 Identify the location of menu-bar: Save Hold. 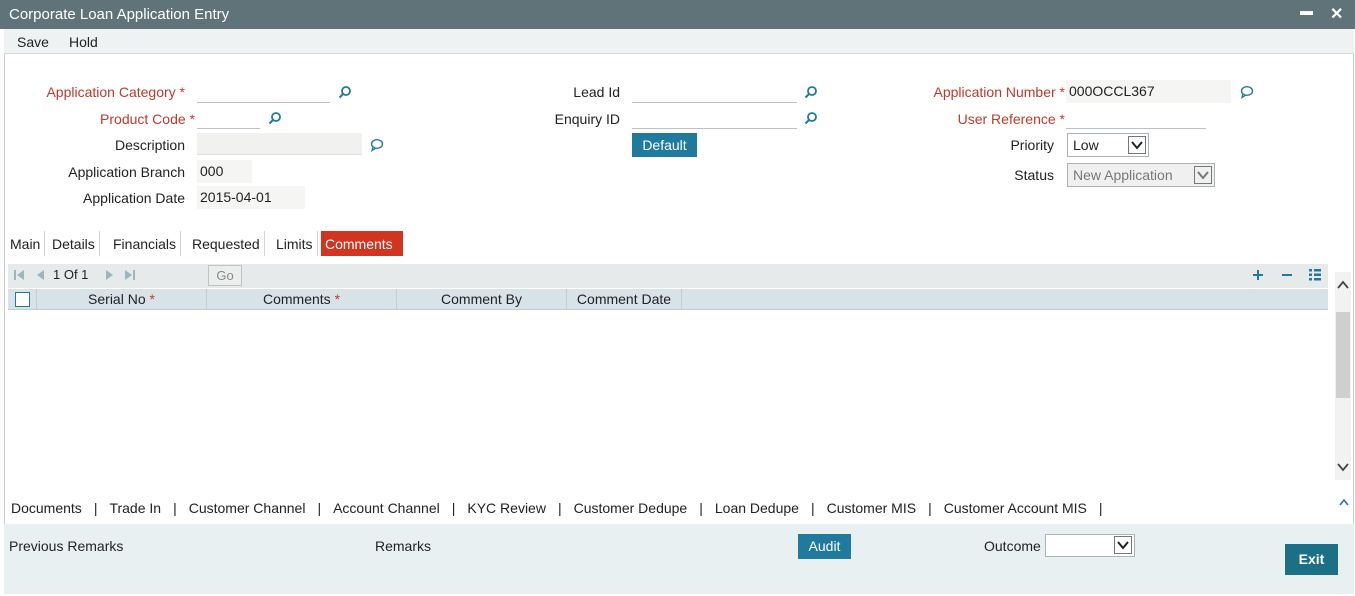
(679, 41).